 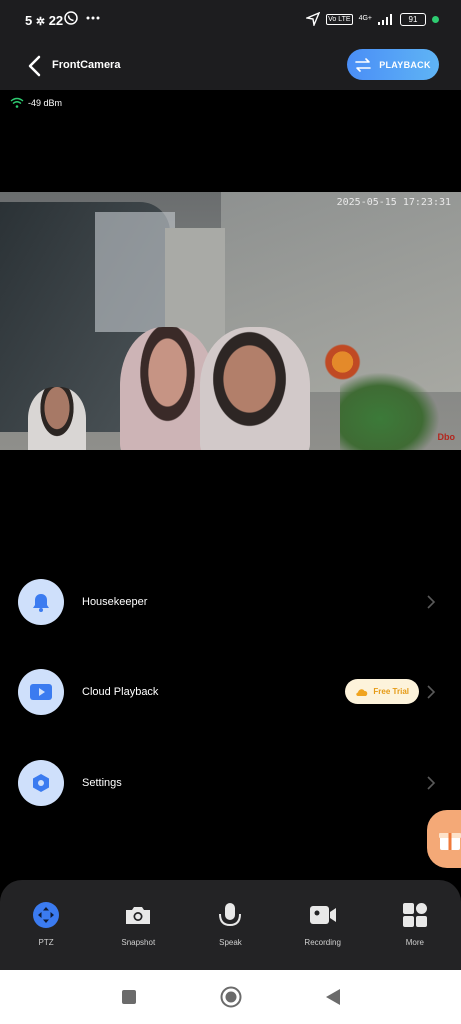 I want to click on menu-label: Housekeeper, so click(x=115, y=602).